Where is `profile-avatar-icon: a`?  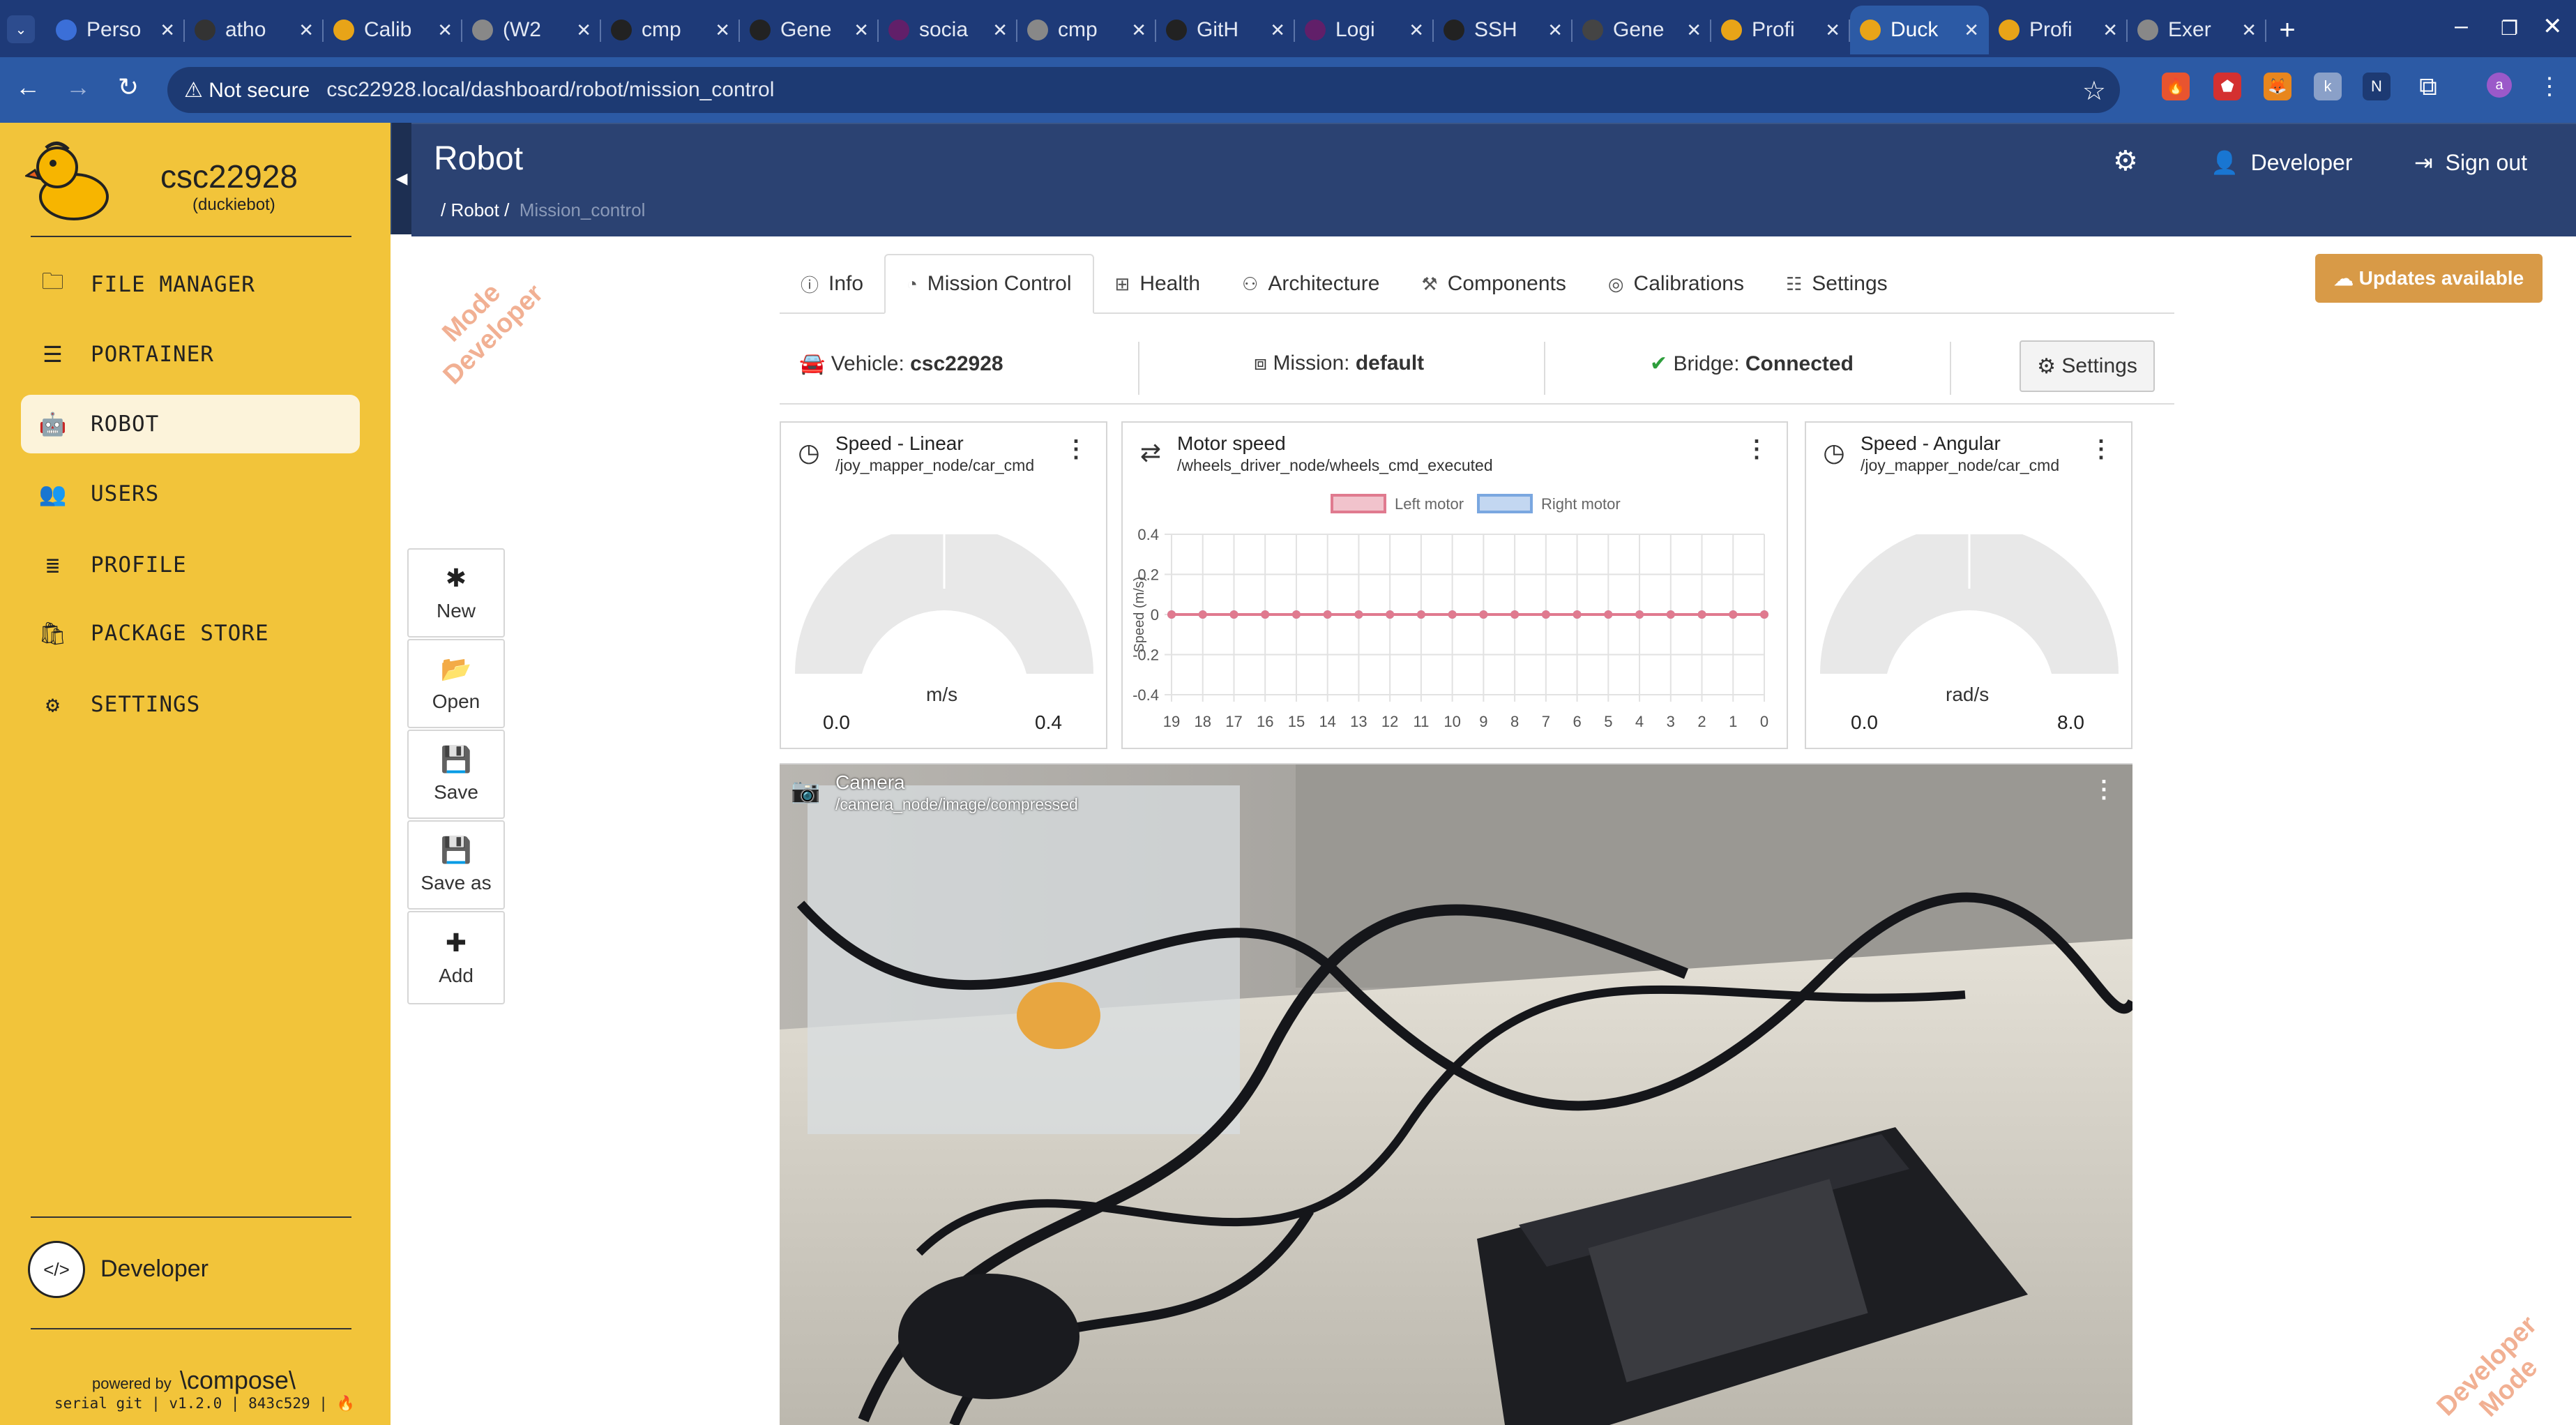
profile-avatar-icon: a is located at coordinates (2499, 85).